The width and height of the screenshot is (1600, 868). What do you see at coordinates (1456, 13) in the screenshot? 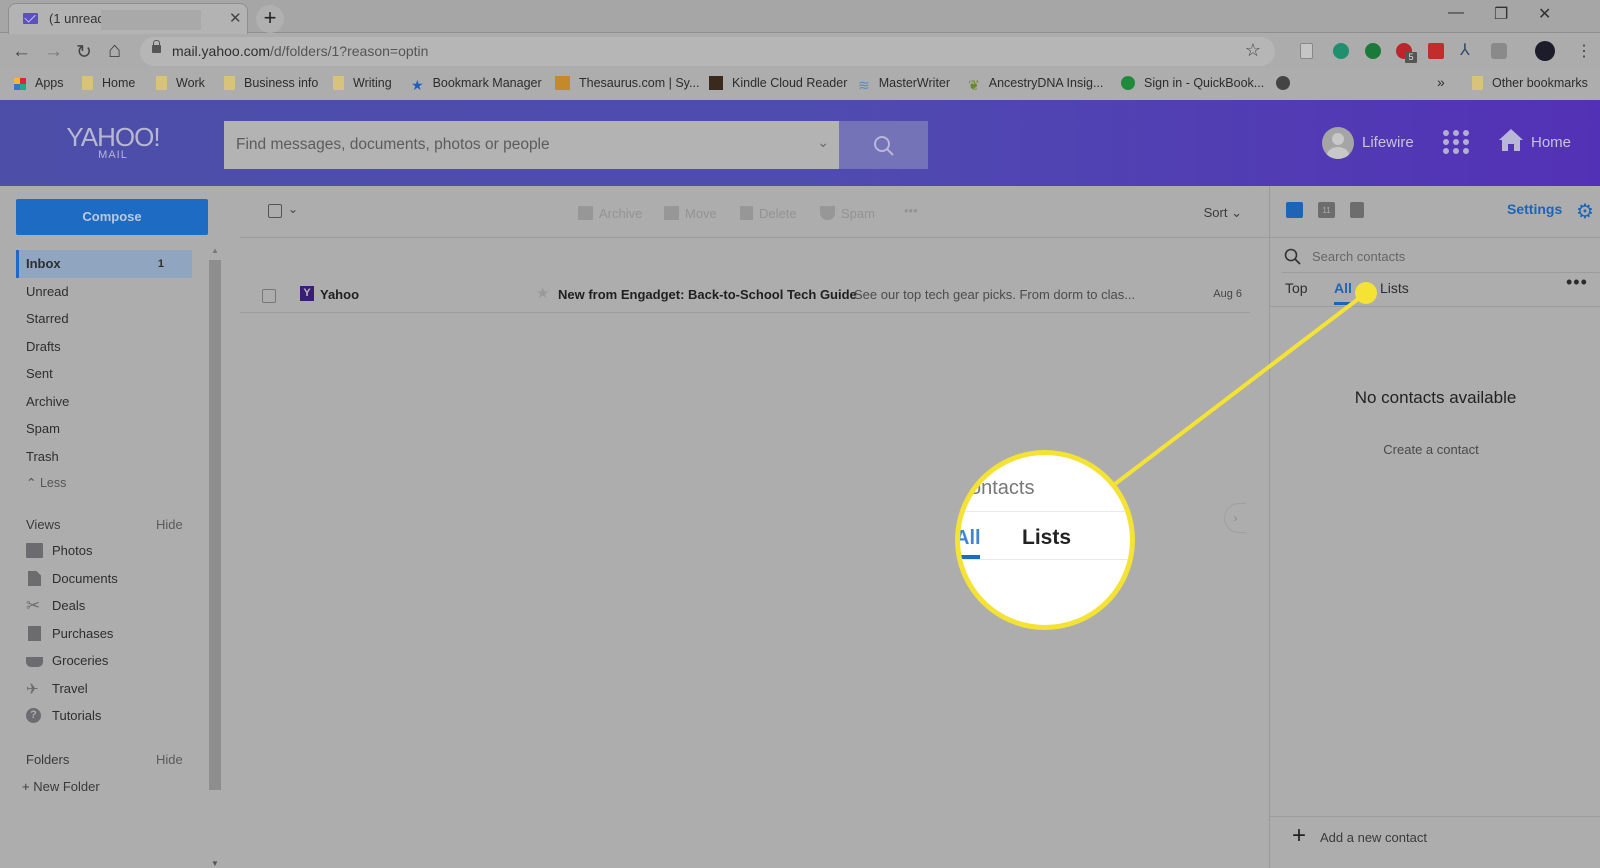
I see `minimize-button: —` at bounding box center [1456, 13].